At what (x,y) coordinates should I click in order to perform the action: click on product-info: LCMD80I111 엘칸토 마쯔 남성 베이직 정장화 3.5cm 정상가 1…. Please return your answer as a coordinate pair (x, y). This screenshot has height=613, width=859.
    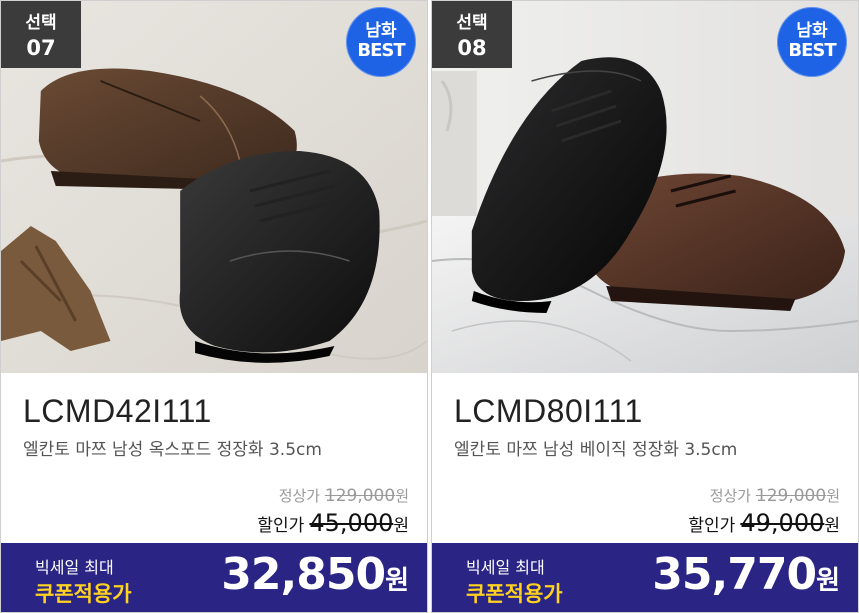
    Looking at the image, I should click on (645, 459).